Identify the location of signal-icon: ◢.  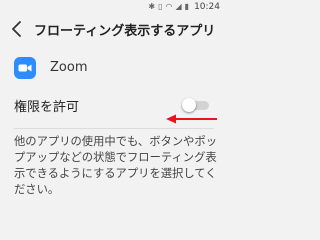
(178, 6).